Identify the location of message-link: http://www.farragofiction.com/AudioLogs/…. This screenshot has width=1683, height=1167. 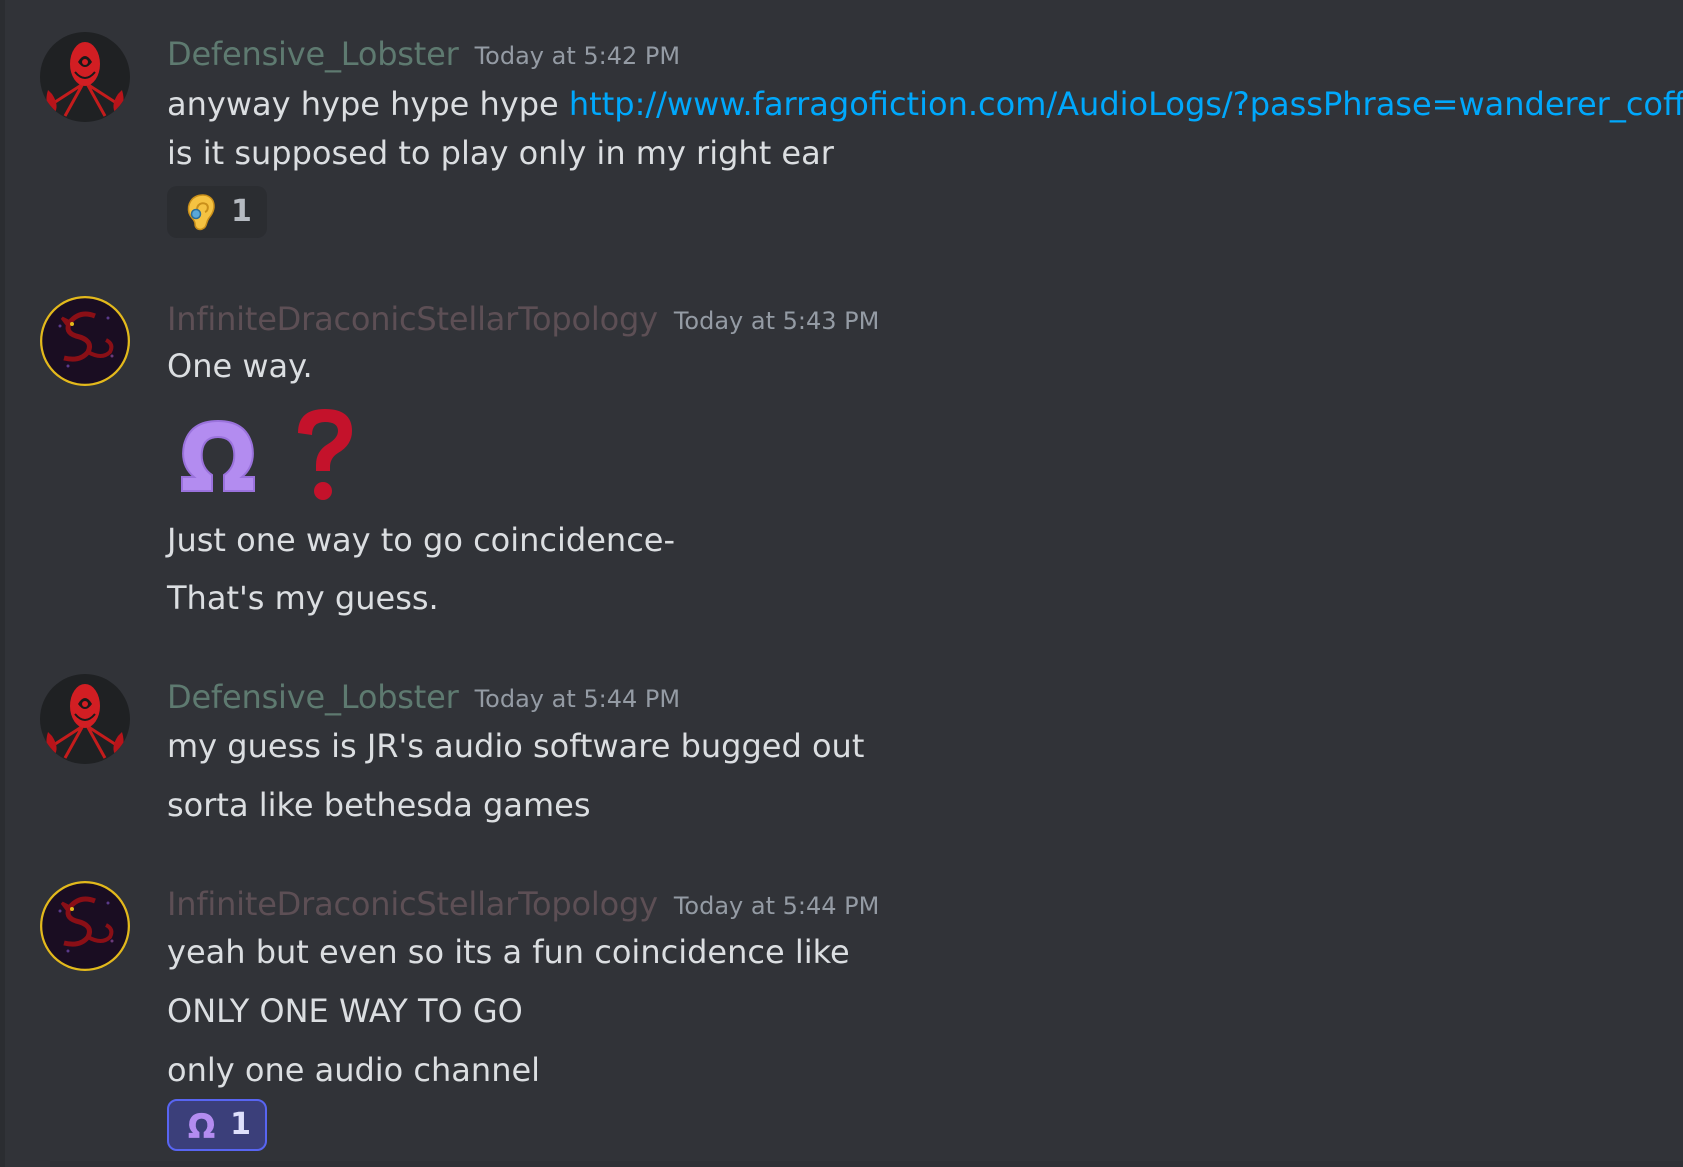
(1126, 104).